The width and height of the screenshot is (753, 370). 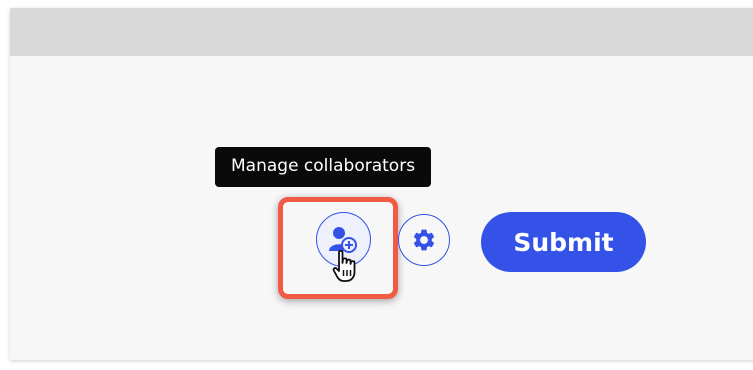 What do you see at coordinates (563, 242) in the screenshot?
I see `submit-button: Submit` at bounding box center [563, 242].